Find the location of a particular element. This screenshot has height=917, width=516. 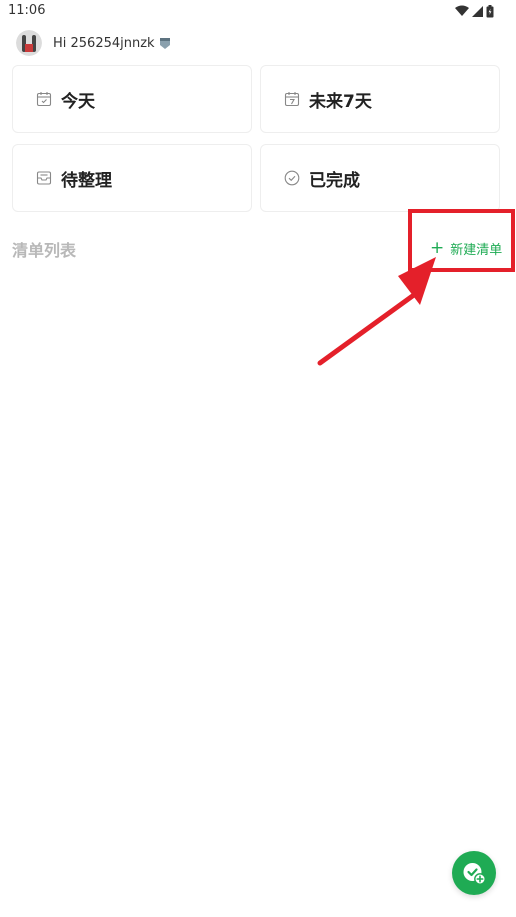

greeting-header: Hi 256254jnnzk is located at coordinates (93, 43).